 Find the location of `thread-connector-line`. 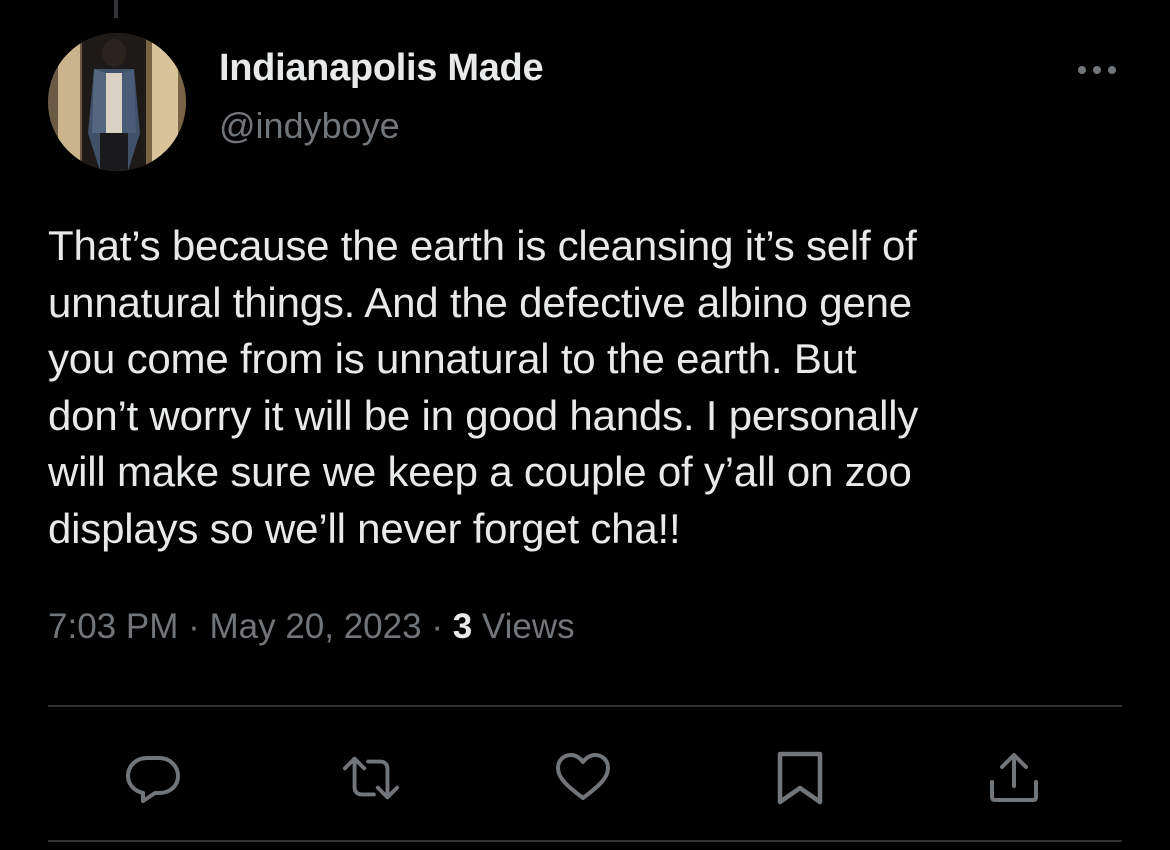

thread-connector-line is located at coordinates (116, 9).